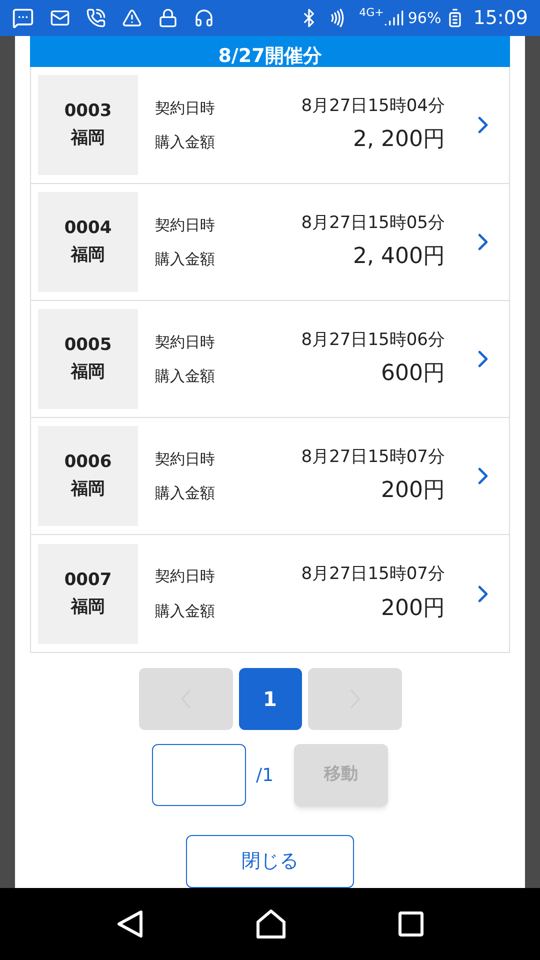 Image resolution: width=540 pixels, height=960 pixels. I want to click on purchase-amount: 2, 200円, so click(399, 140).